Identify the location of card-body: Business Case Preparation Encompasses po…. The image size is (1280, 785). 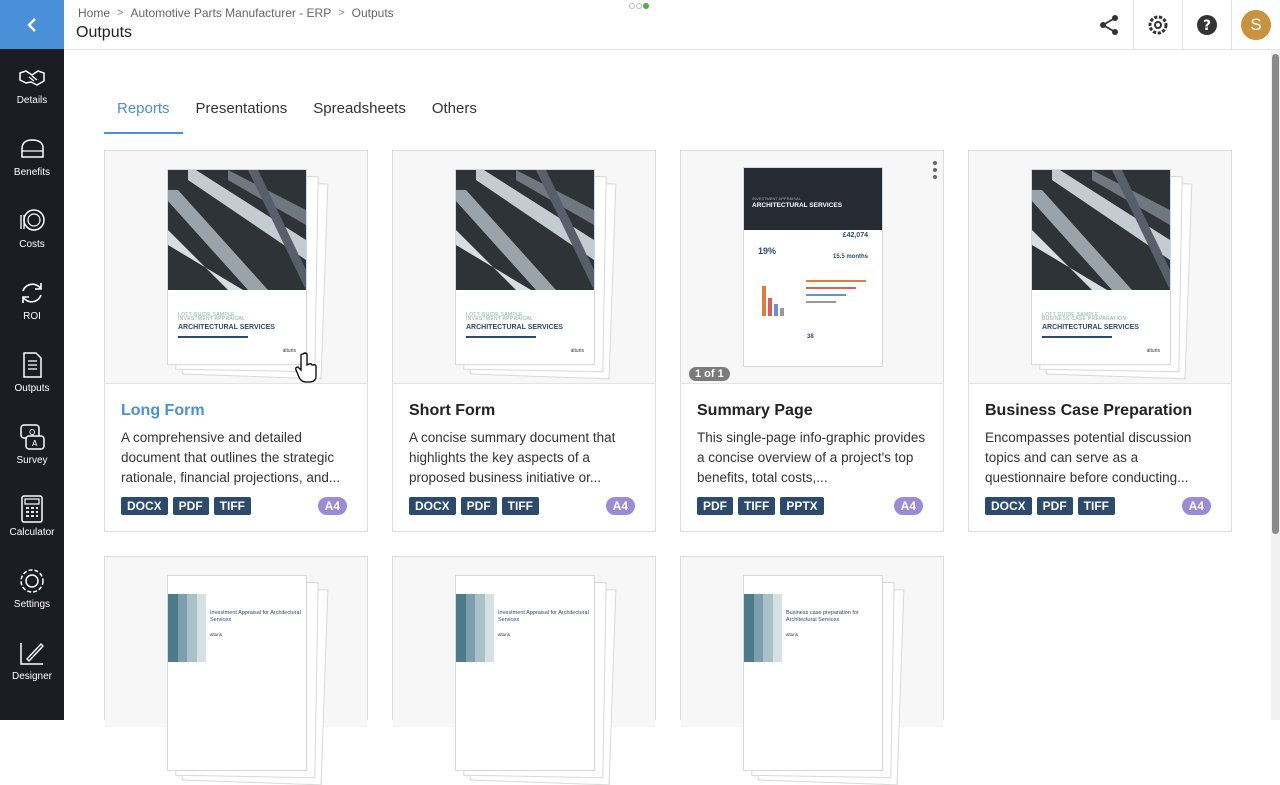
(1100, 457).